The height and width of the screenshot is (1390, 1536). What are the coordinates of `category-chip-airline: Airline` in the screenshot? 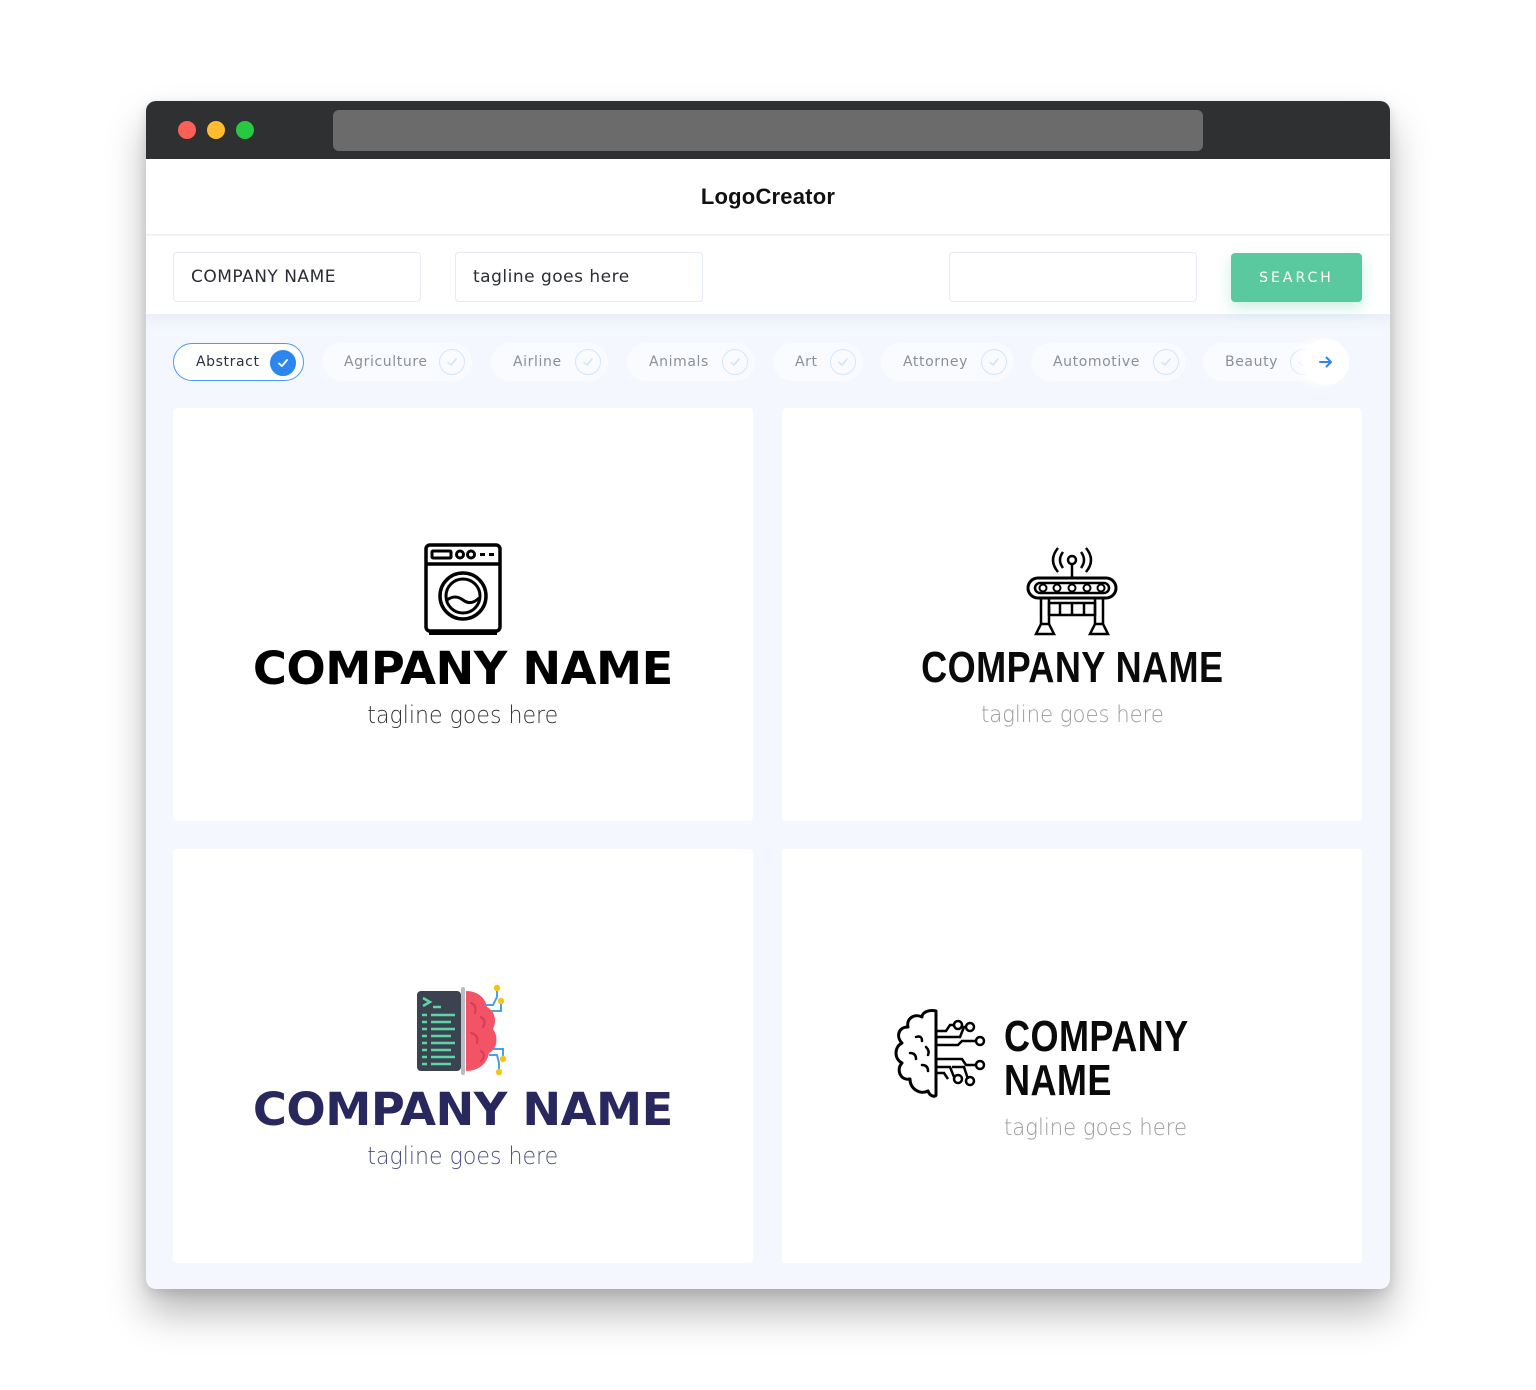 It's located at (549, 362).